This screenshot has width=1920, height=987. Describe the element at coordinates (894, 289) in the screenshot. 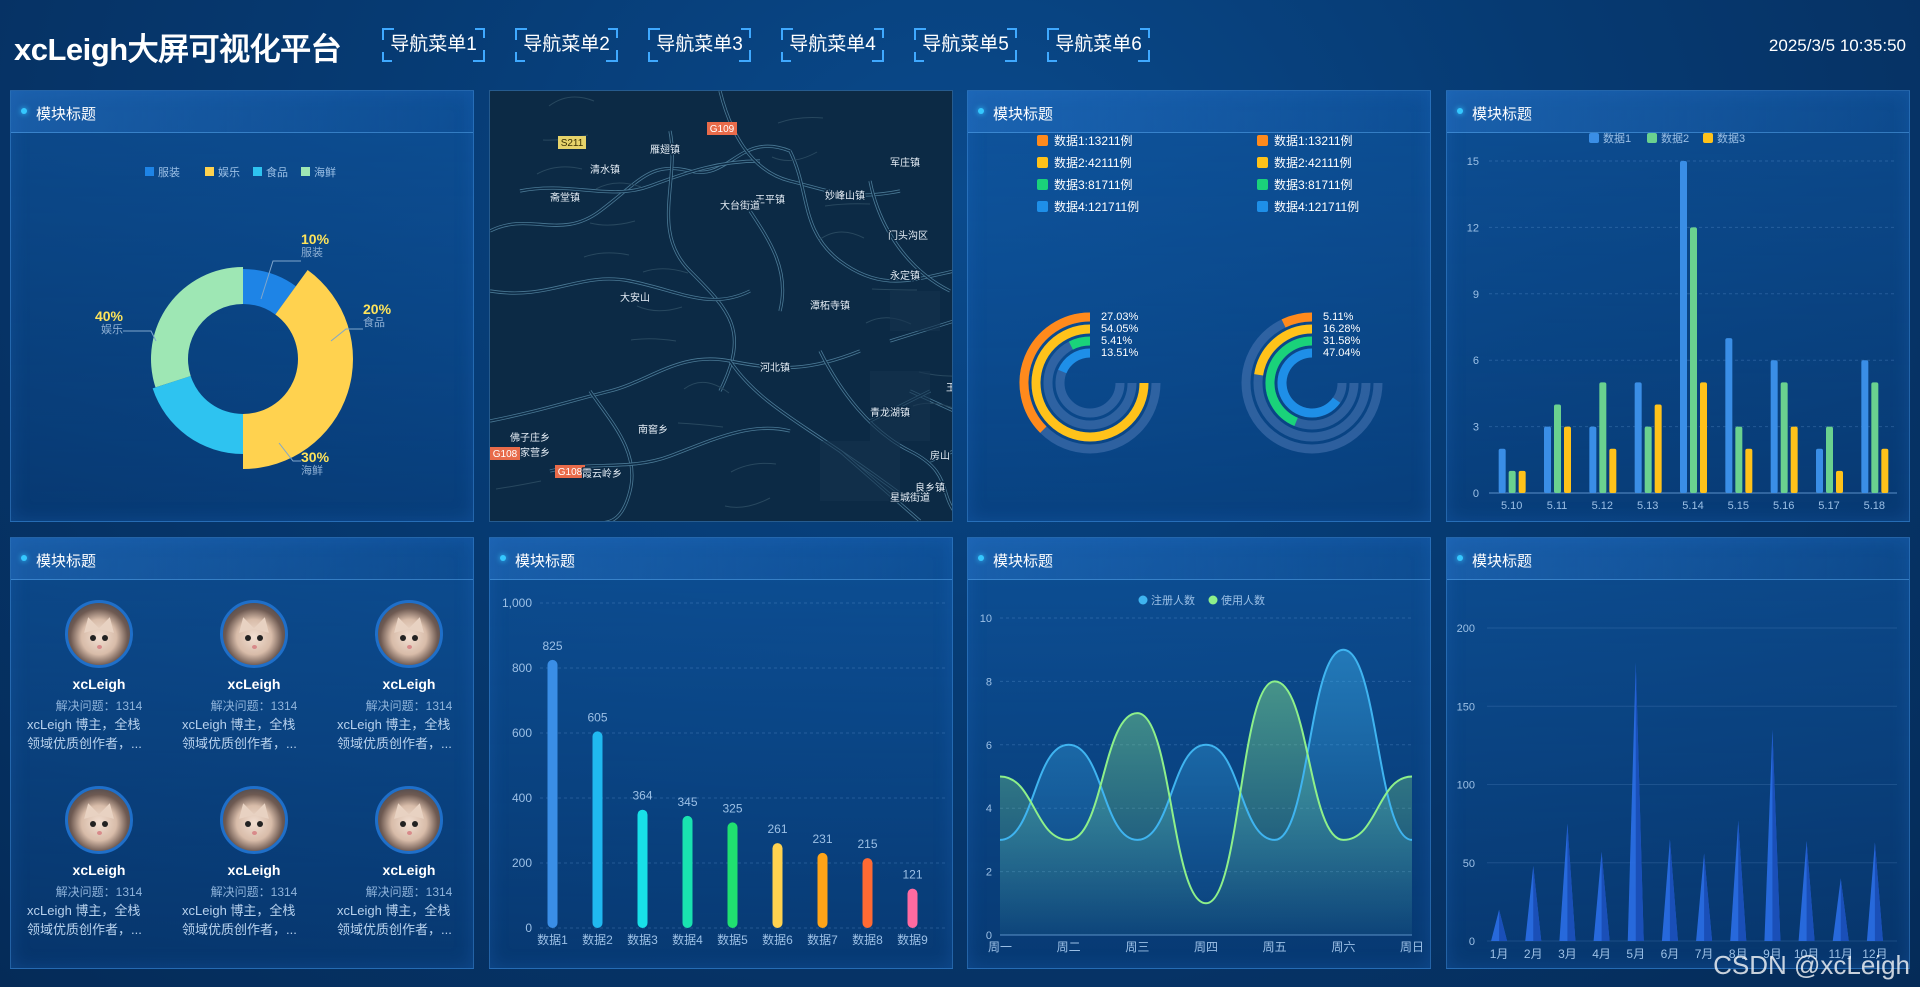

I see `map-minor-road` at that location.